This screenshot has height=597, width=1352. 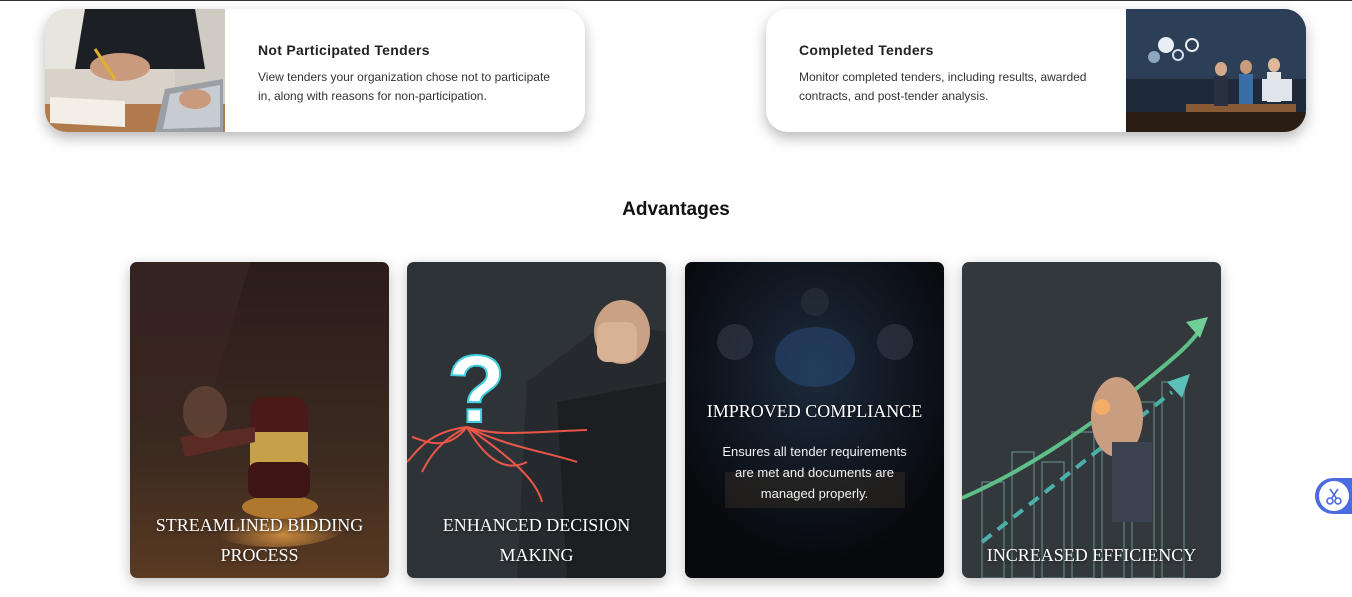 What do you see at coordinates (536, 525) in the screenshot?
I see `card-caption-line1: ENHANCED DECISION` at bounding box center [536, 525].